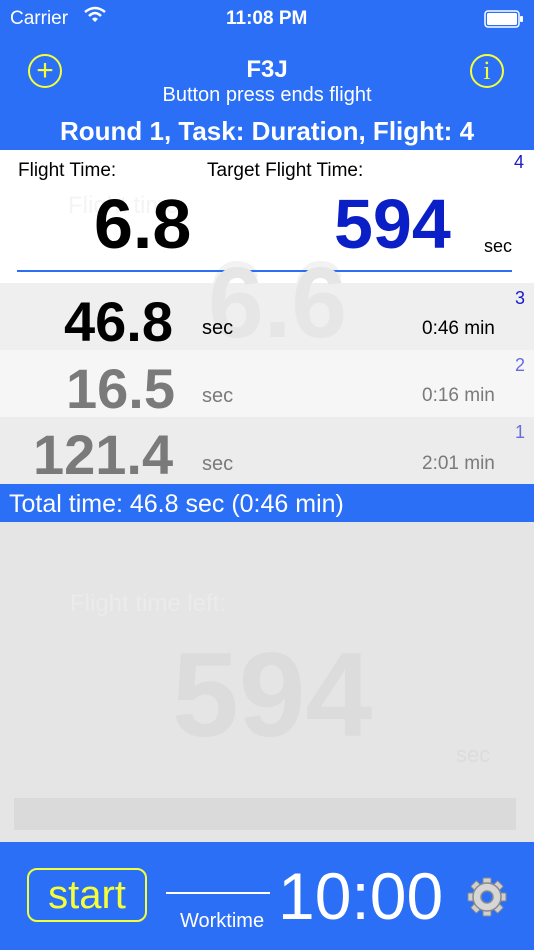 The width and height of the screenshot is (534, 950). What do you see at coordinates (120, 388) in the screenshot?
I see `flight-value: 16.5` at bounding box center [120, 388].